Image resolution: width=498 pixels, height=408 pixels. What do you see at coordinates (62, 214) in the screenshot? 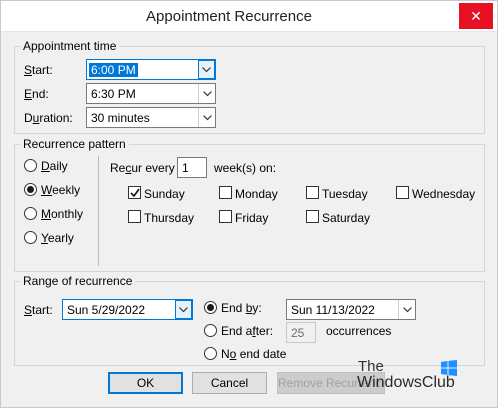
I see `monthly-label: Monthly` at bounding box center [62, 214].